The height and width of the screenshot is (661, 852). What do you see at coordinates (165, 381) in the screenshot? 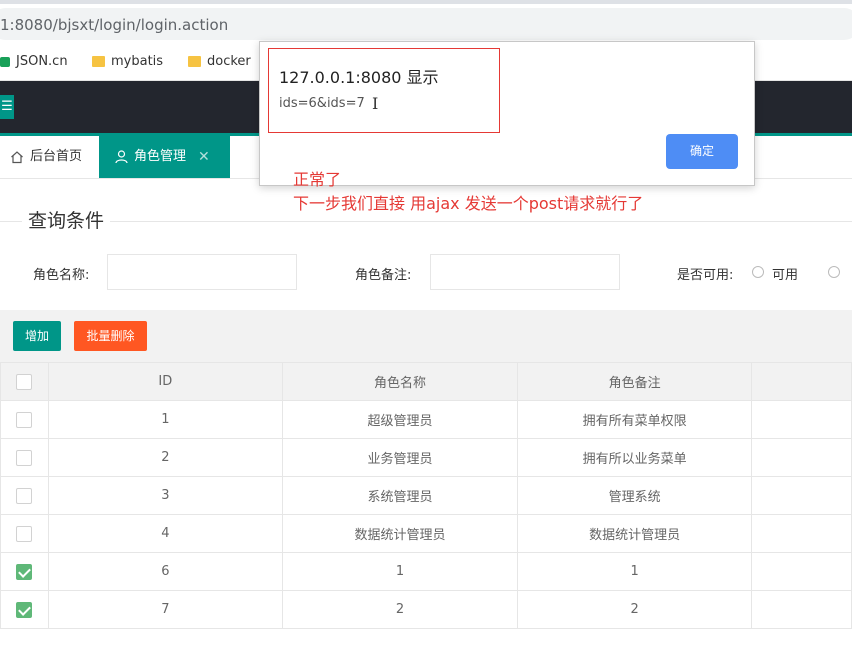
I see `column-header-id: ID` at bounding box center [165, 381].